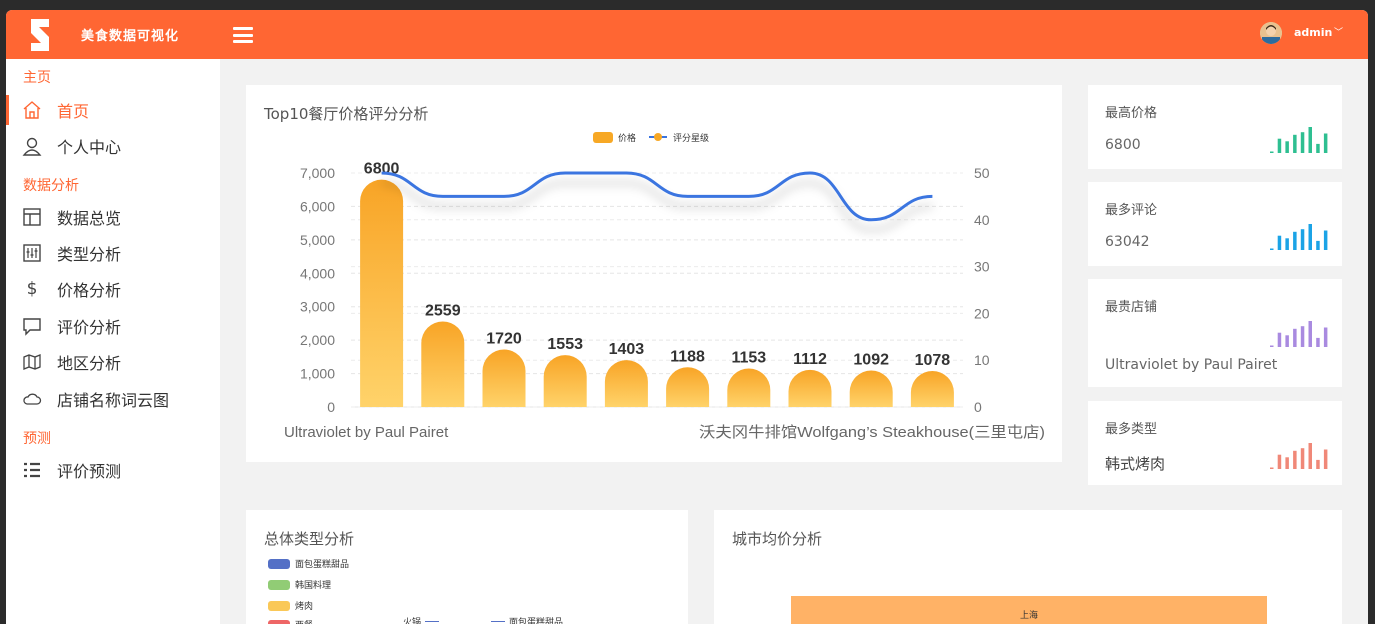 Image resolution: width=1375 pixels, height=624 pixels. Describe the element at coordinates (603, 137) in the screenshot. I see `legend-swatch-price` at that location.